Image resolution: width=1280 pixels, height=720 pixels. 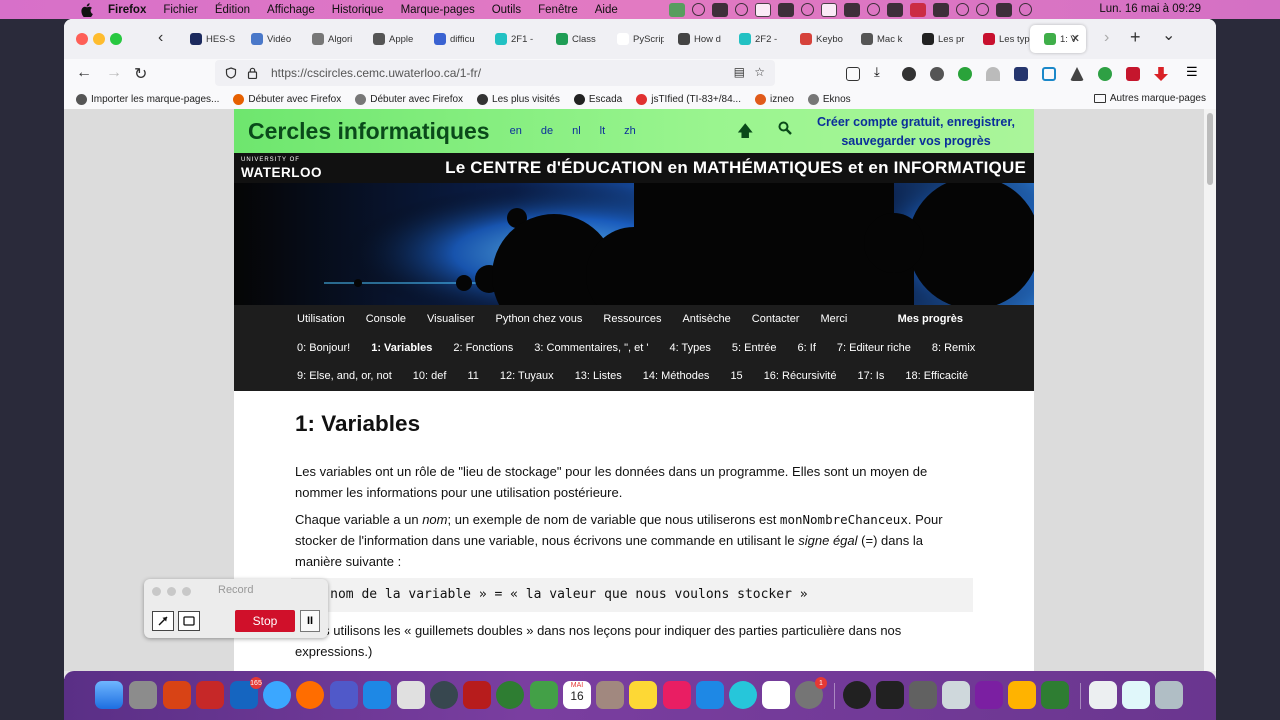 What do you see at coordinates (232, 10) in the screenshot?
I see `menu-edition: Édition` at bounding box center [232, 10].